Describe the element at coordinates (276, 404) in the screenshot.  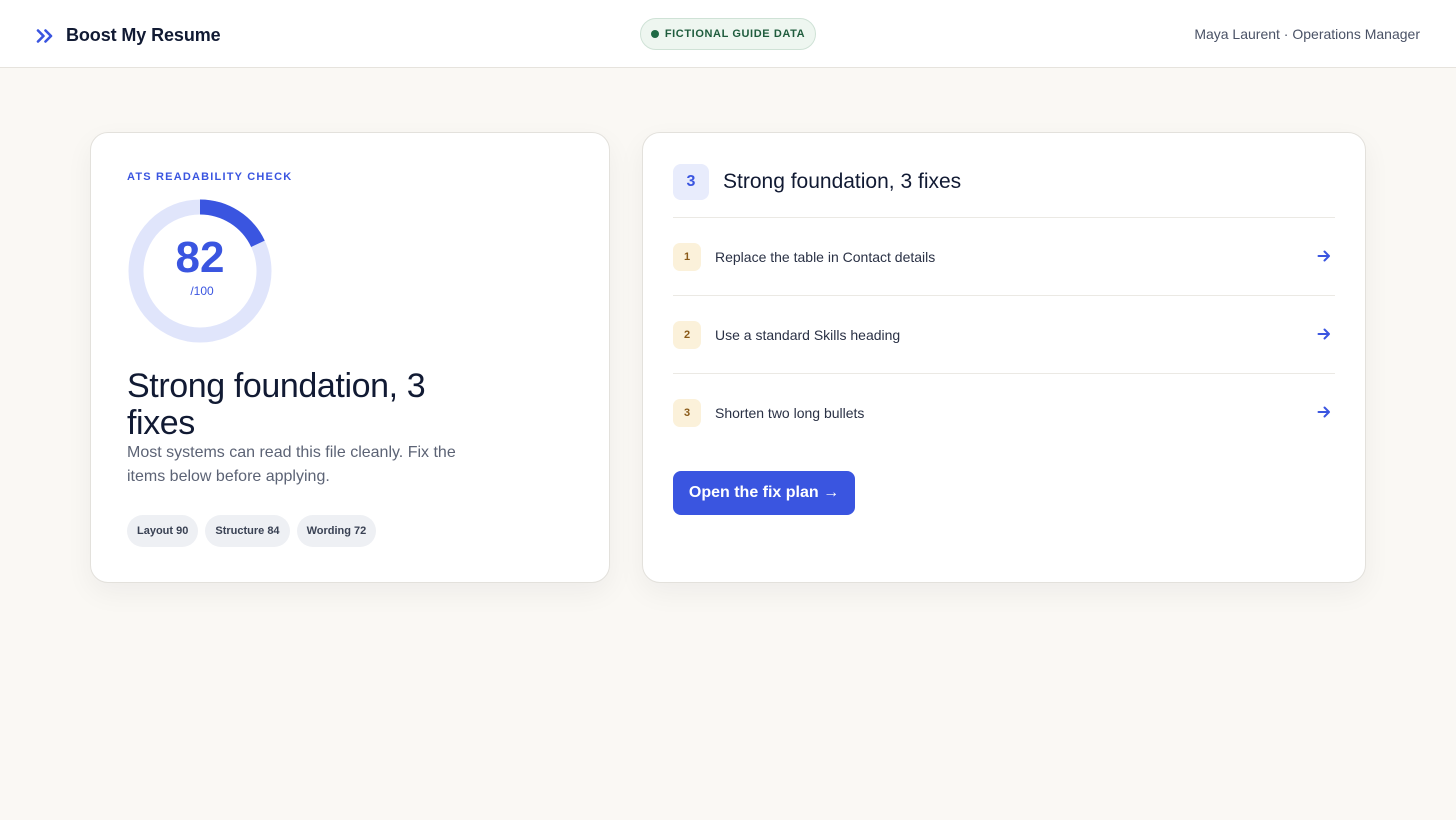
I see `score-headline: Strong foundation, 3 fixes` at that location.